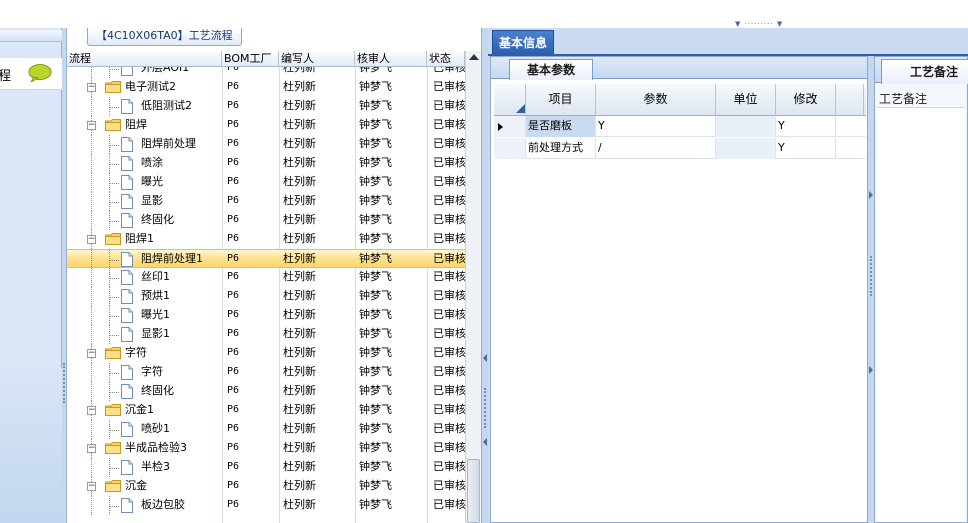 This screenshot has width=968, height=523. Describe the element at coordinates (164, 37) in the screenshot. I see `tree-panel-title: 【4C10X06TA0】工艺流程` at that location.